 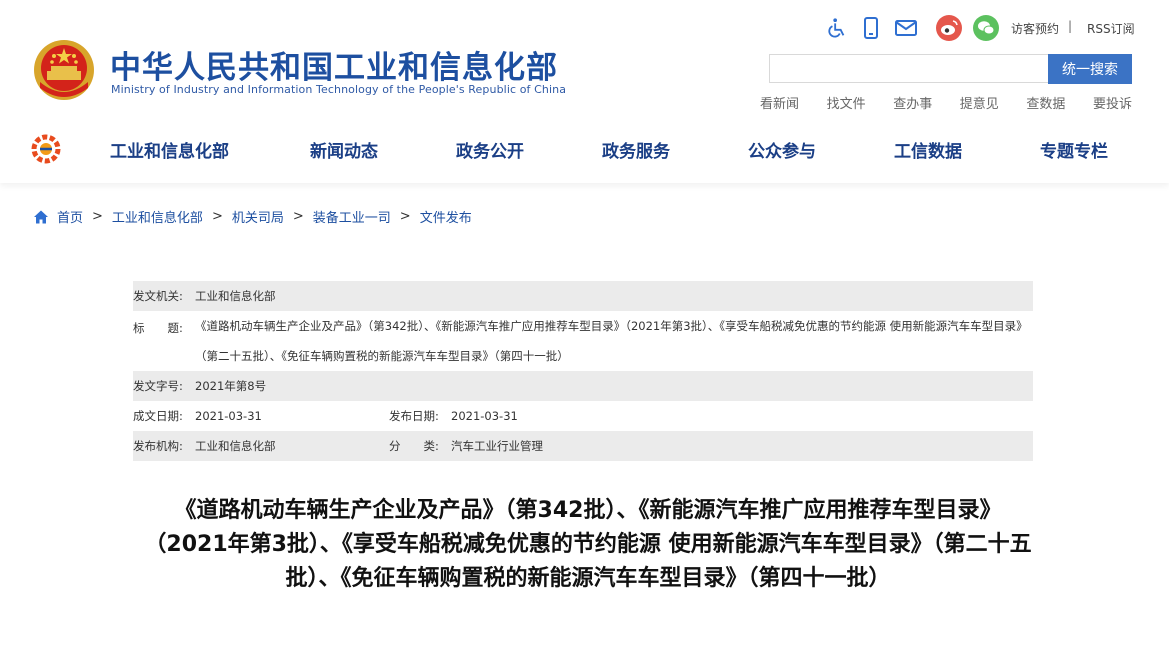 I want to click on doc-no-value: 2021年第8号, so click(x=231, y=386).